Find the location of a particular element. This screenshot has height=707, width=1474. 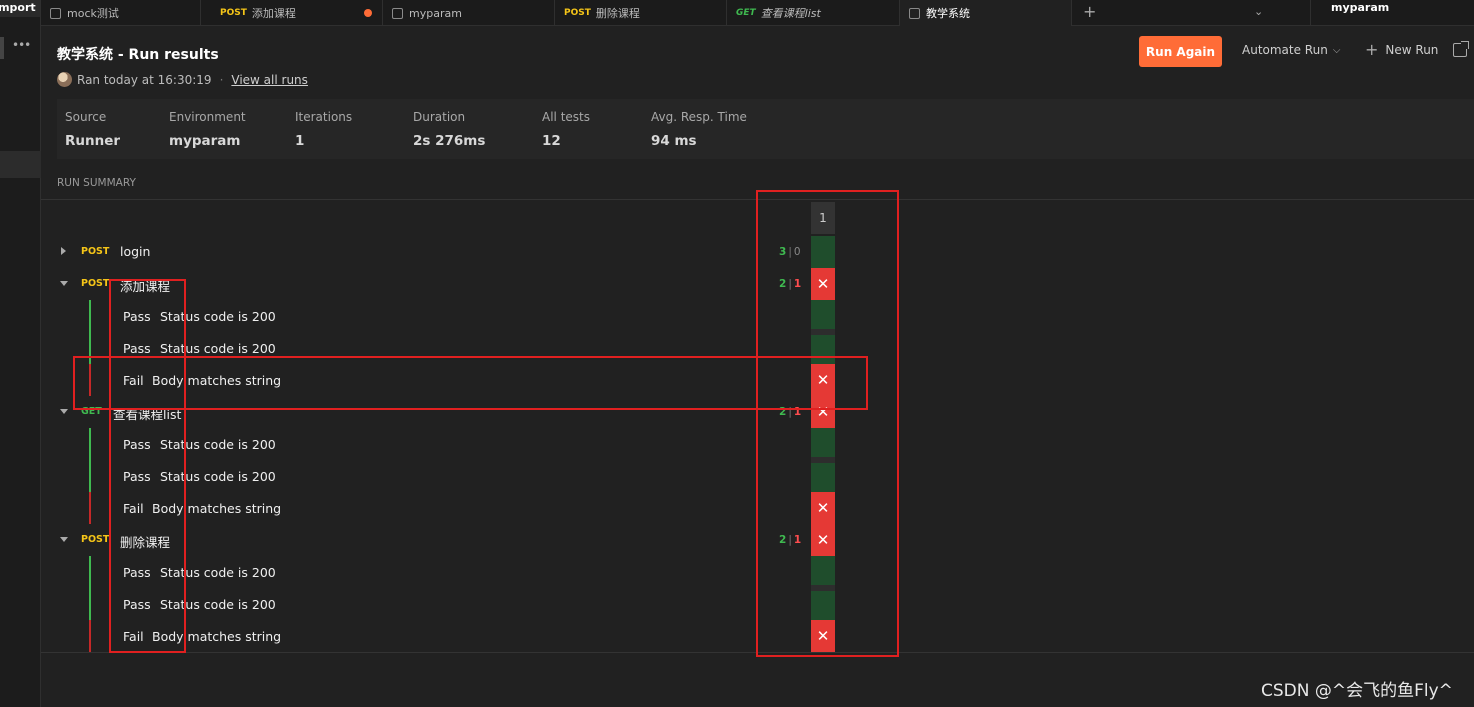

annotation-box-test-status is located at coordinates (147, 466).